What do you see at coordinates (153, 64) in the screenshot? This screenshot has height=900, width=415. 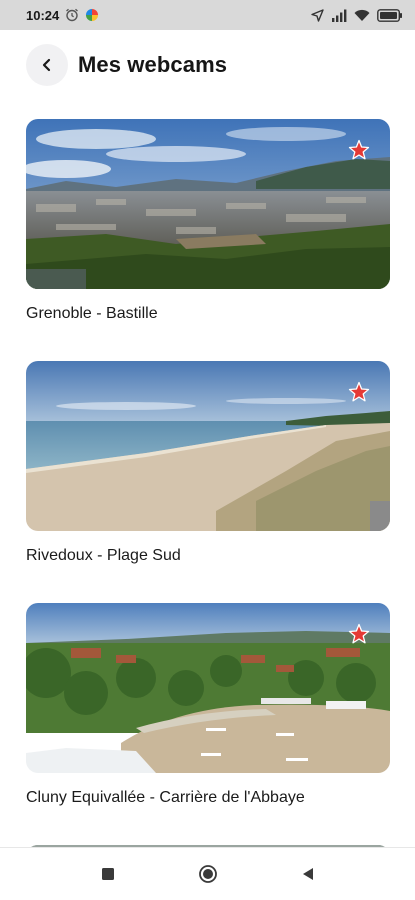 I see `page-title: Mes webcams` at bounding box center [153, 64].